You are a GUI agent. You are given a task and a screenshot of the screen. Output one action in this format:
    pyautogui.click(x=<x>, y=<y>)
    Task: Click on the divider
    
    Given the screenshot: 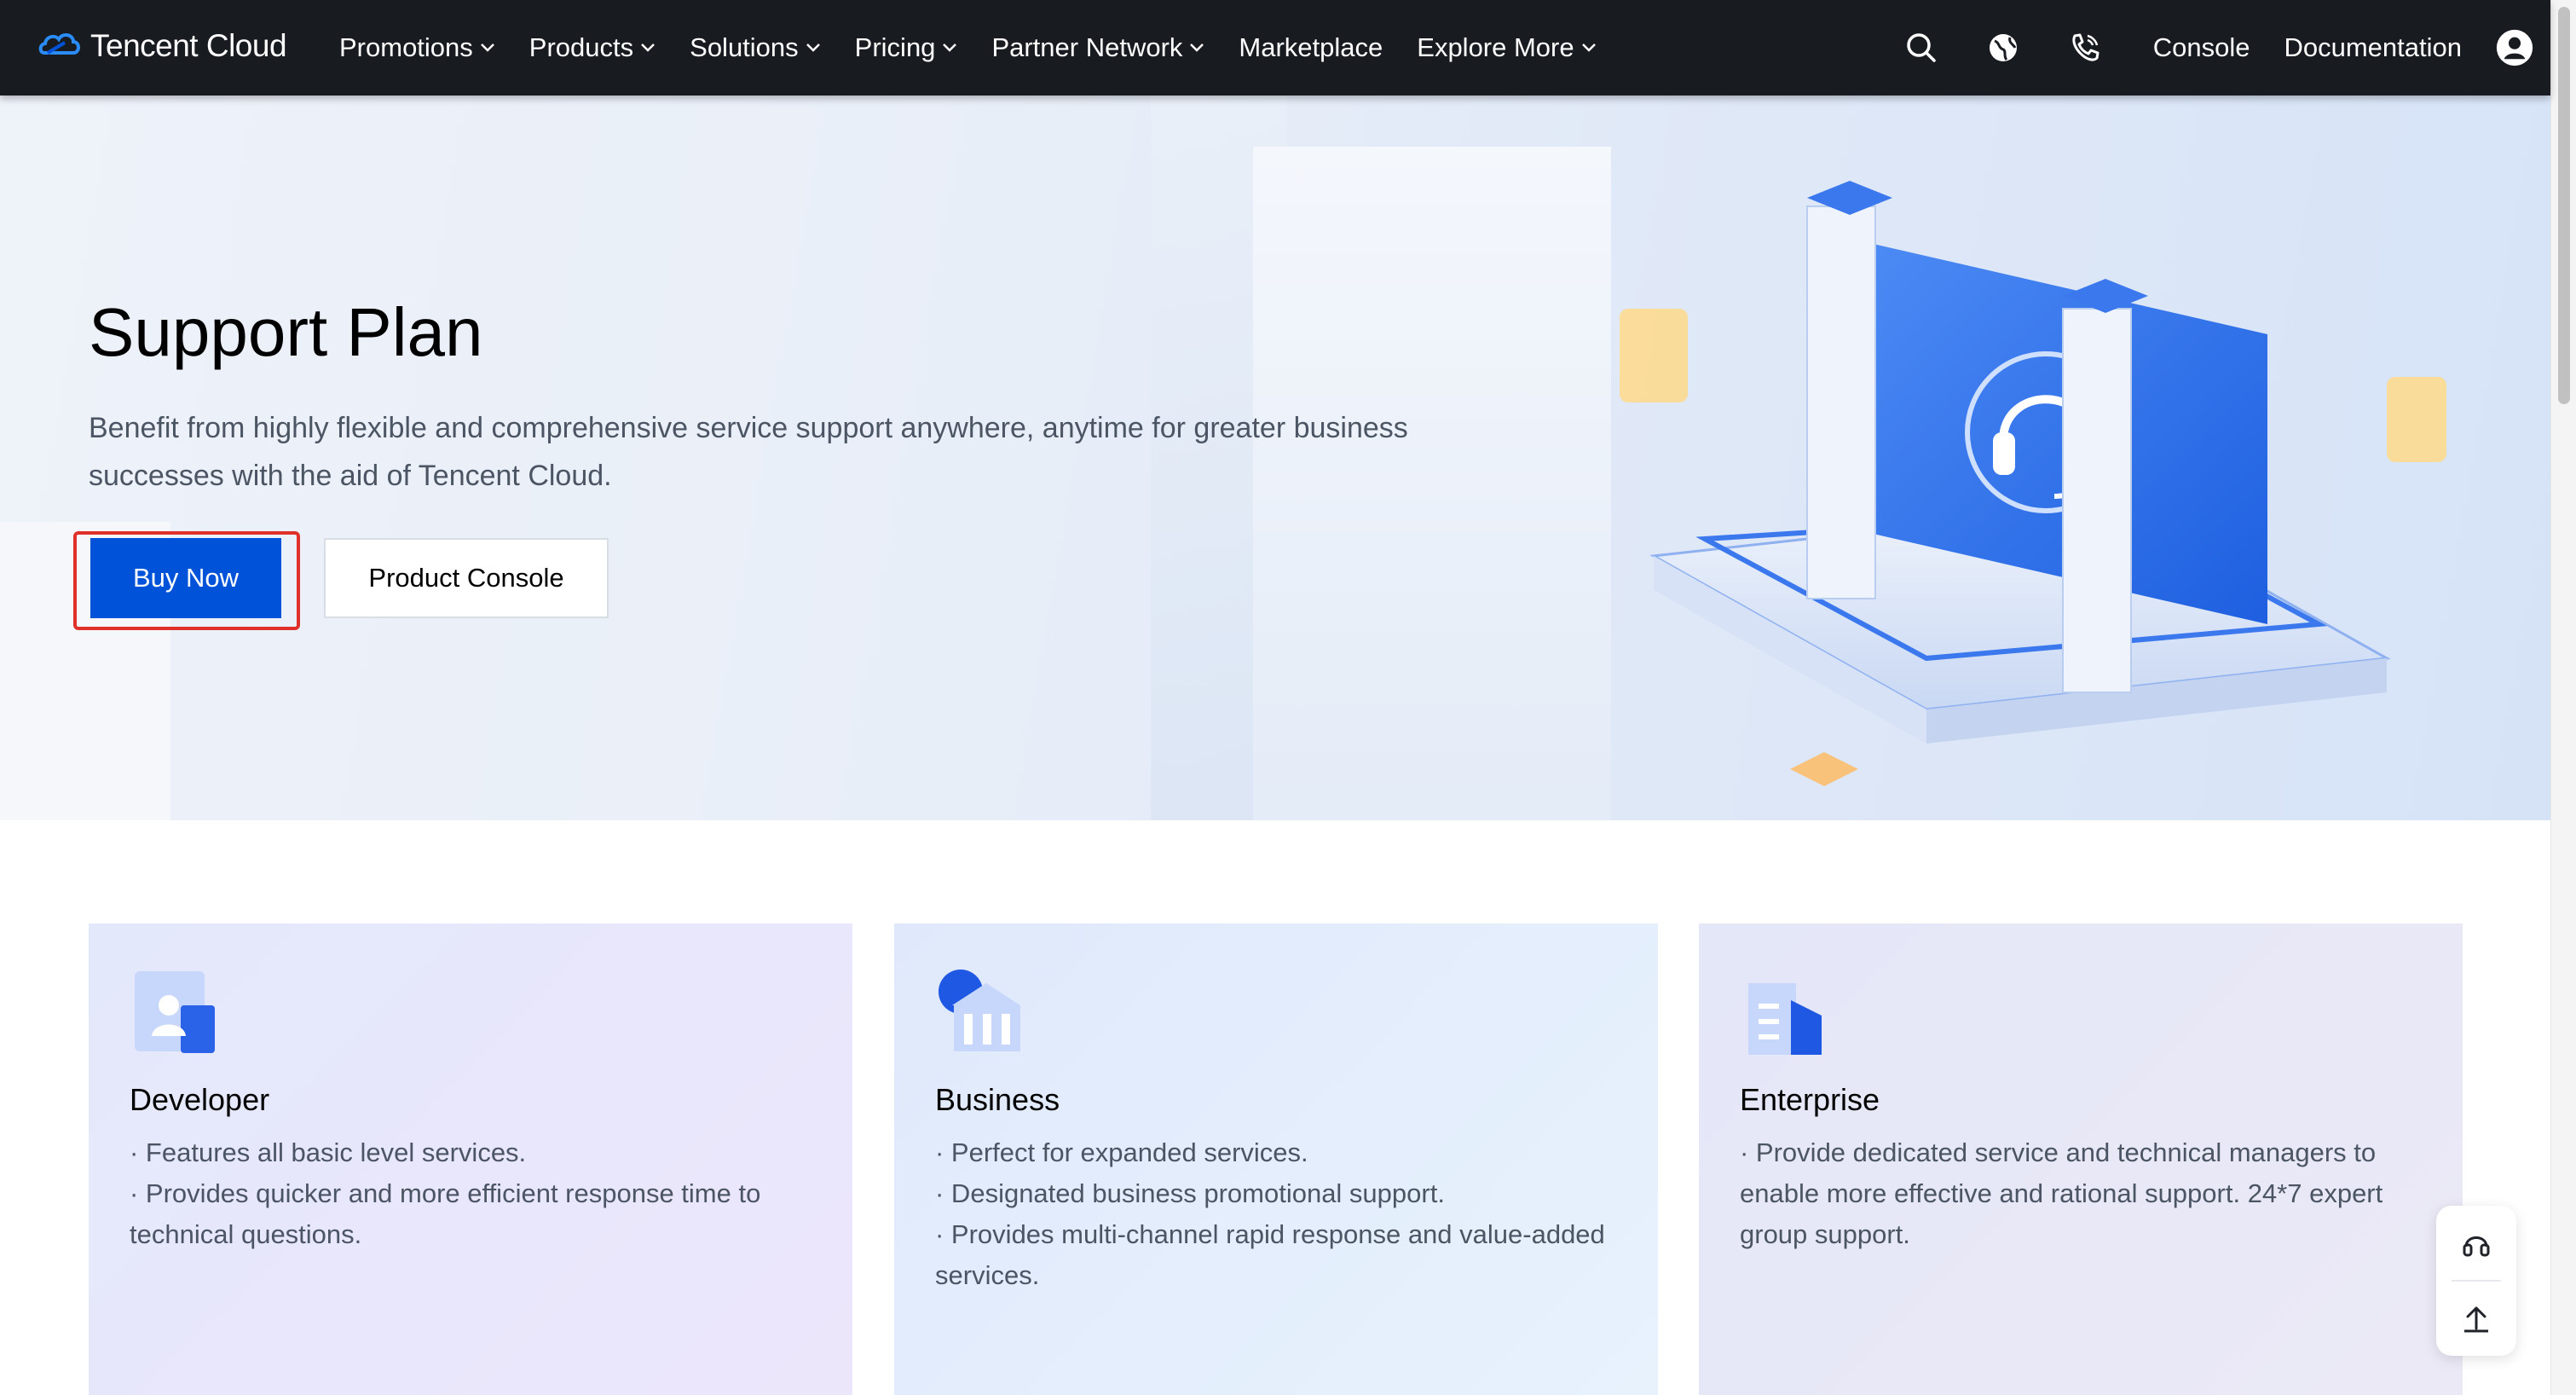 What is the action you would take?
    pyautogui.click(x=2476, y=1281)
    